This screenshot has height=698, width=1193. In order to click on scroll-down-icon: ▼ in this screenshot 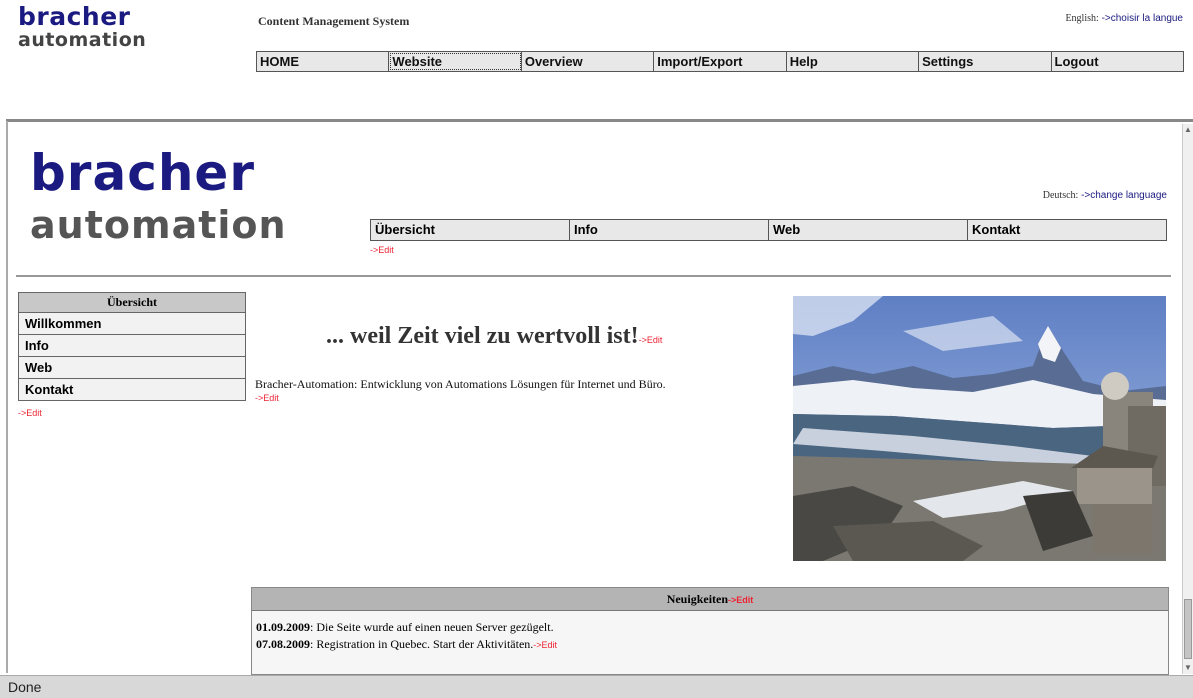, I will do `click(1188, 668)`.